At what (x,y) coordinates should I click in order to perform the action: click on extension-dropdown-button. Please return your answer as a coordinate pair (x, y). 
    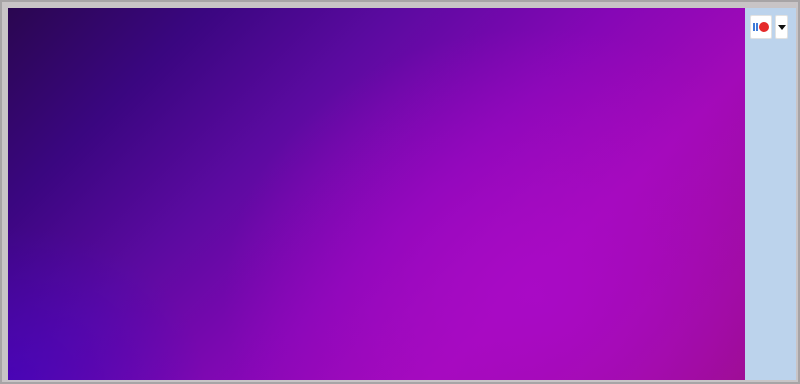
    Looking at the image, I should click on (781, 27).